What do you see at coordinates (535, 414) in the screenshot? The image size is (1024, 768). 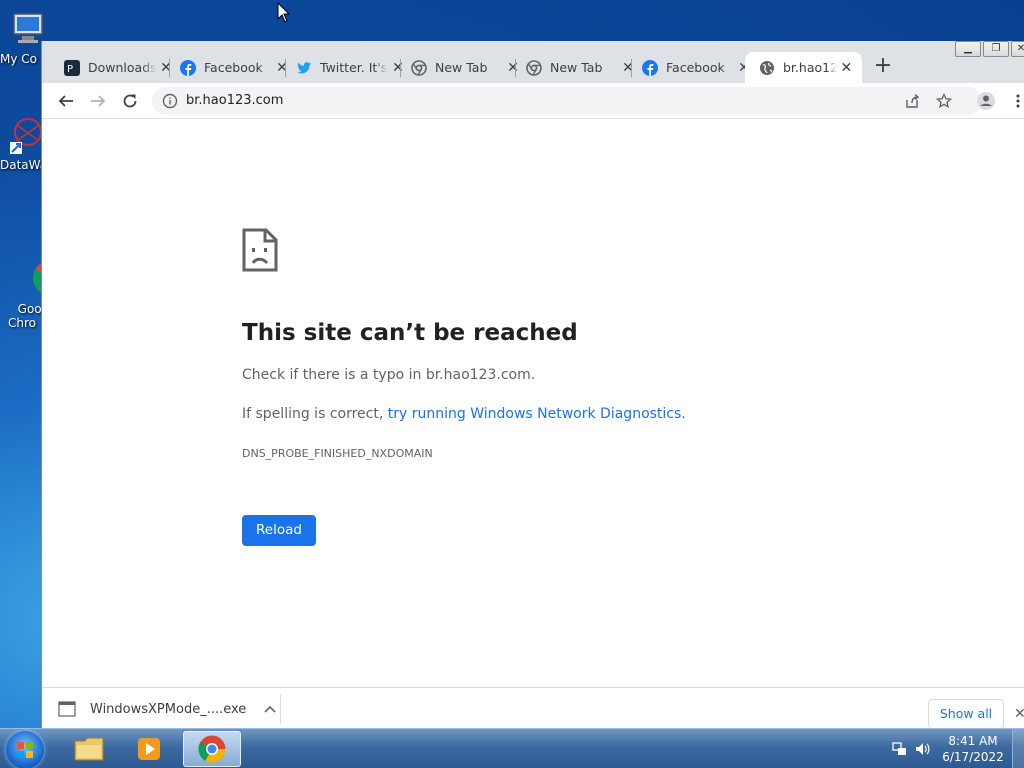 I see `network-diagnostics-link: try running Windows Network Diagnostics` at bounding box center [535, 414].